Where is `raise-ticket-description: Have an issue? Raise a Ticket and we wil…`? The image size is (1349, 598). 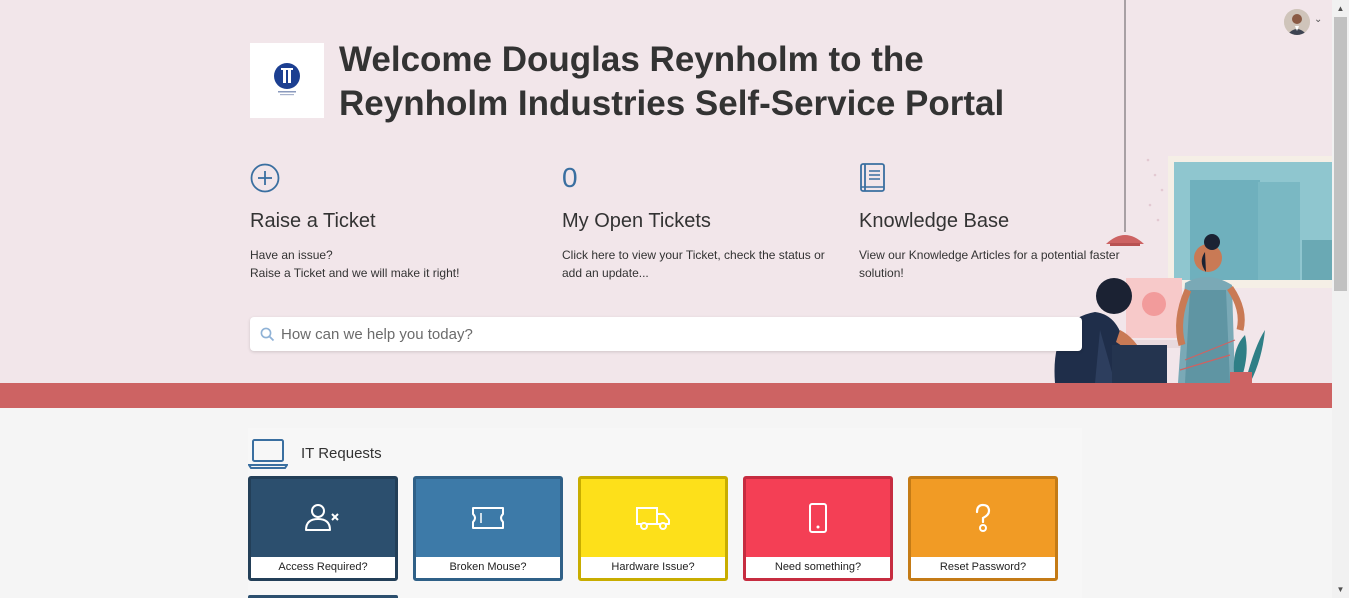 raise-ticket-description: Have an issue? Raise a Ticket and we wil… is located at coordinates (395, 264).